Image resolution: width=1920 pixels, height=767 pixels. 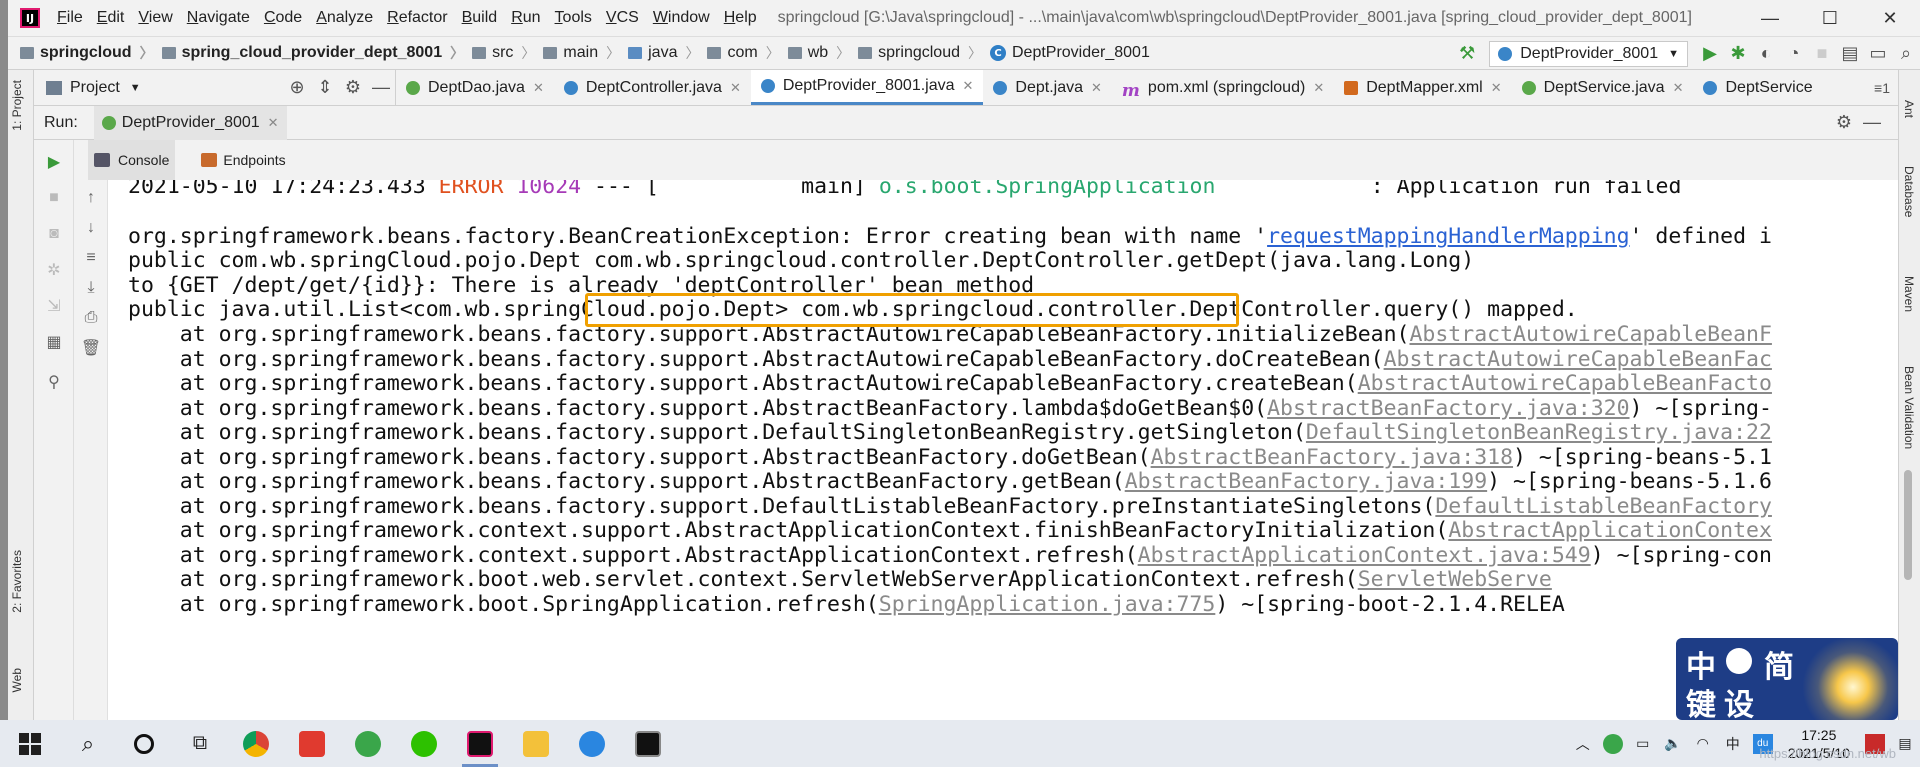 I want to click on tab-console: Console, so click(x=132, y=160).